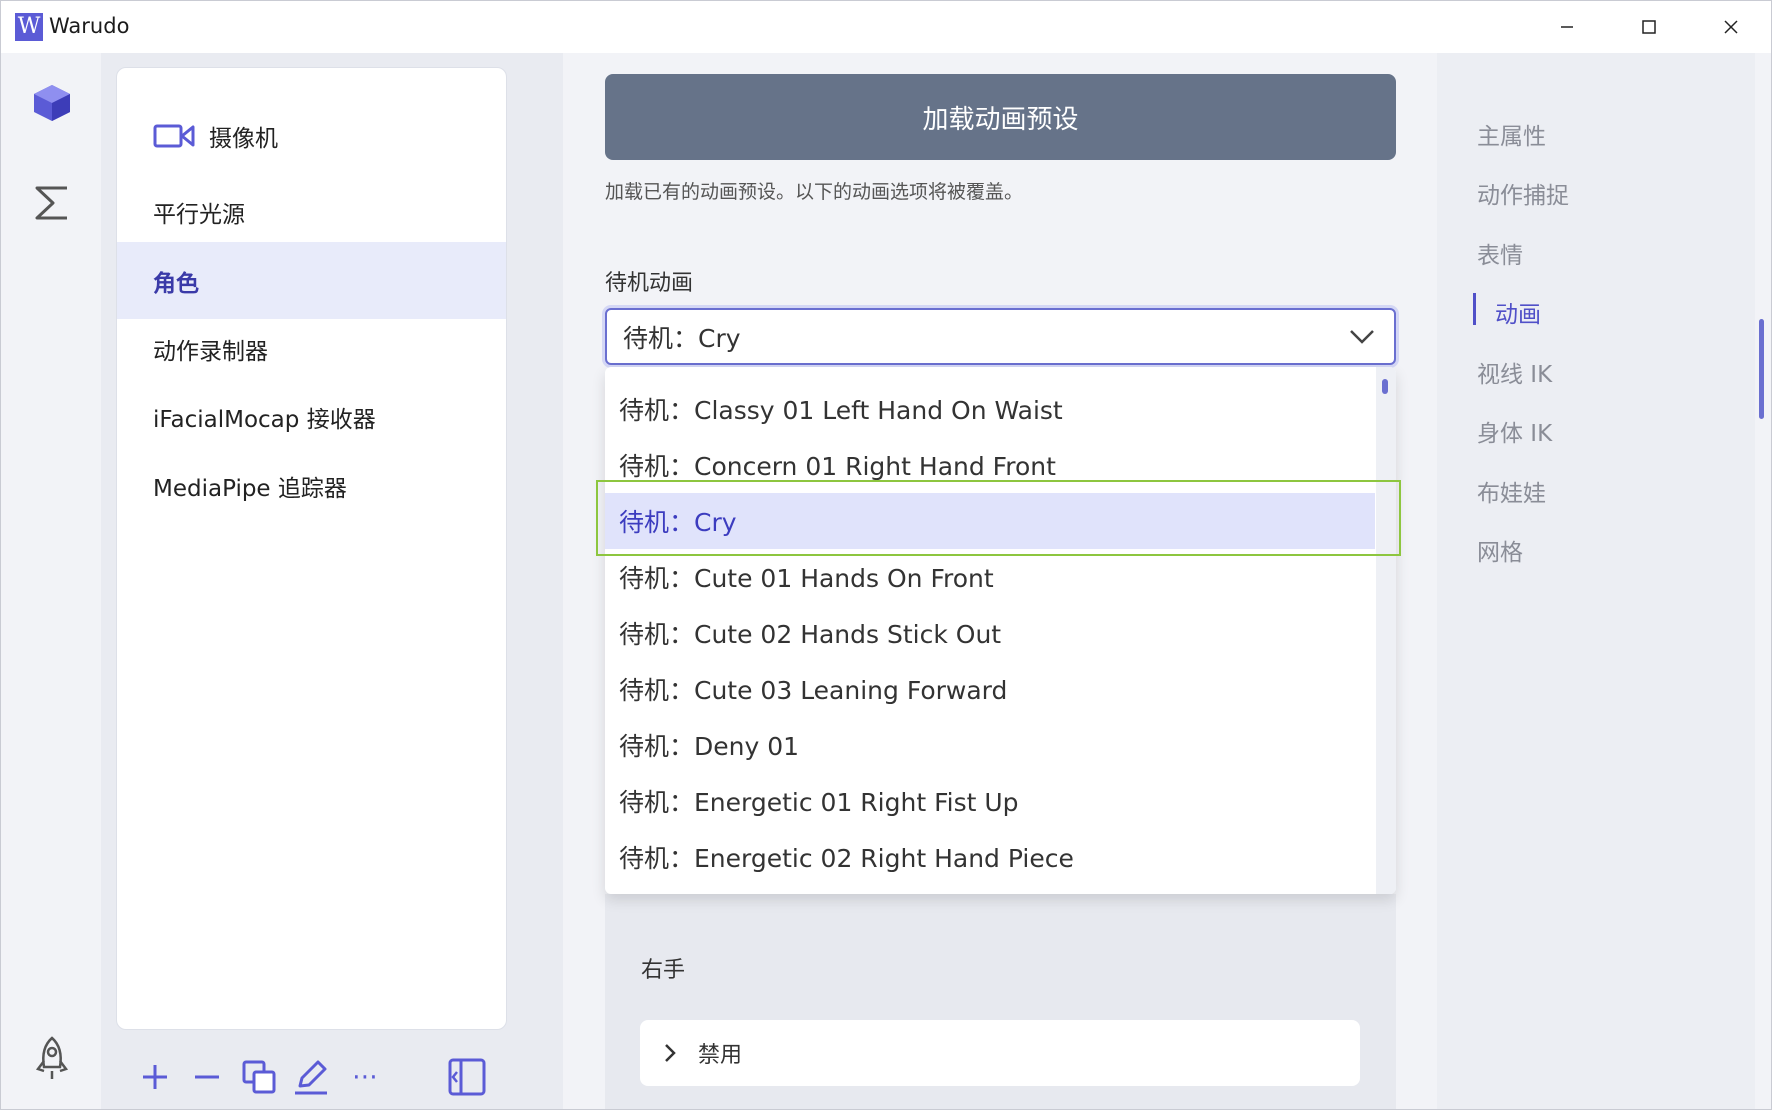 The image size is (1772, 1110). I want to click on add-asset-button, so click(155, 1077).